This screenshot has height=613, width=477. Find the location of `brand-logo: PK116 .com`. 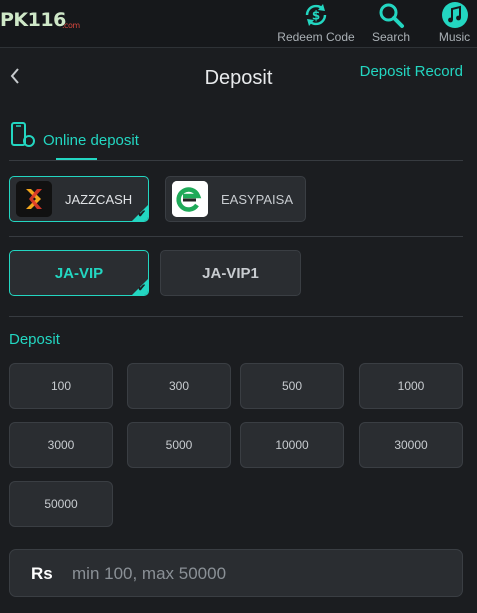

brand-logo: PK116 .com is located at coordinates (40, 20).